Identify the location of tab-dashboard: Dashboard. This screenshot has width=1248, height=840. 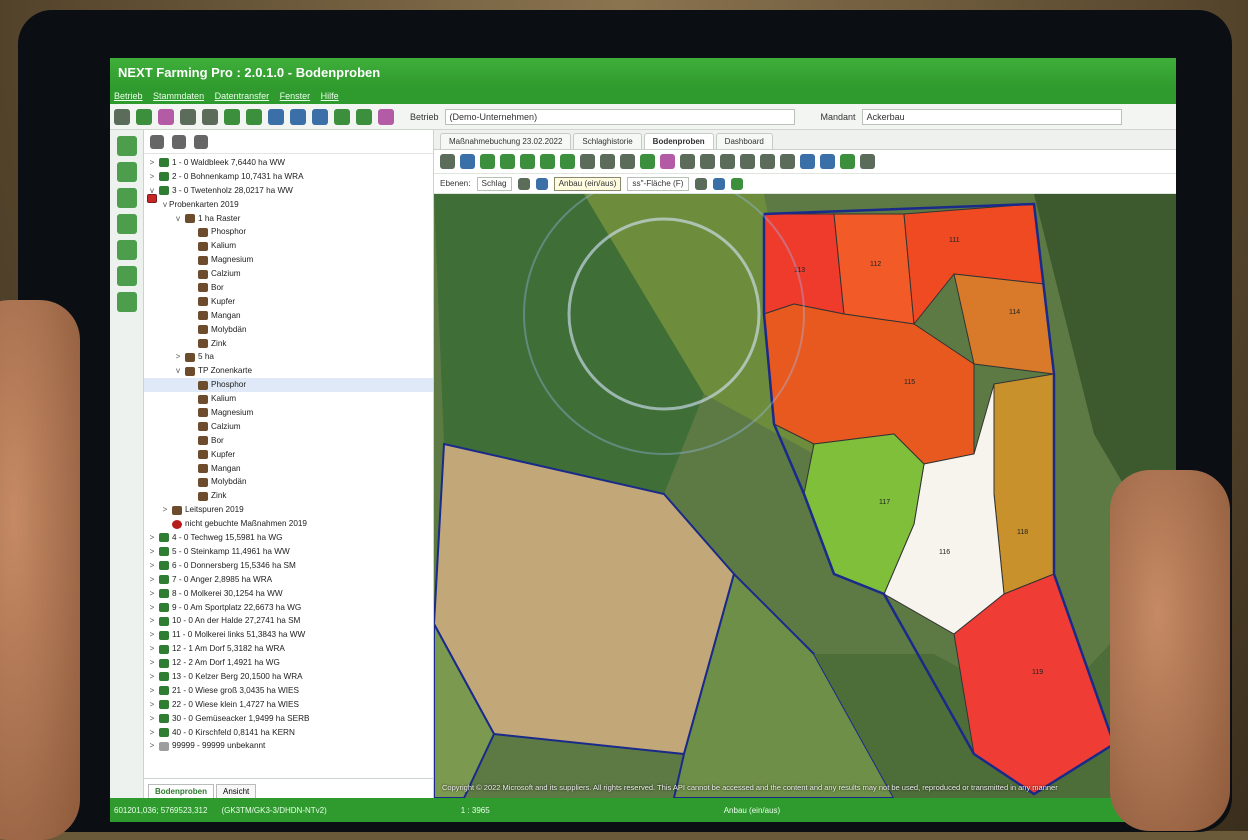
(744, 141).